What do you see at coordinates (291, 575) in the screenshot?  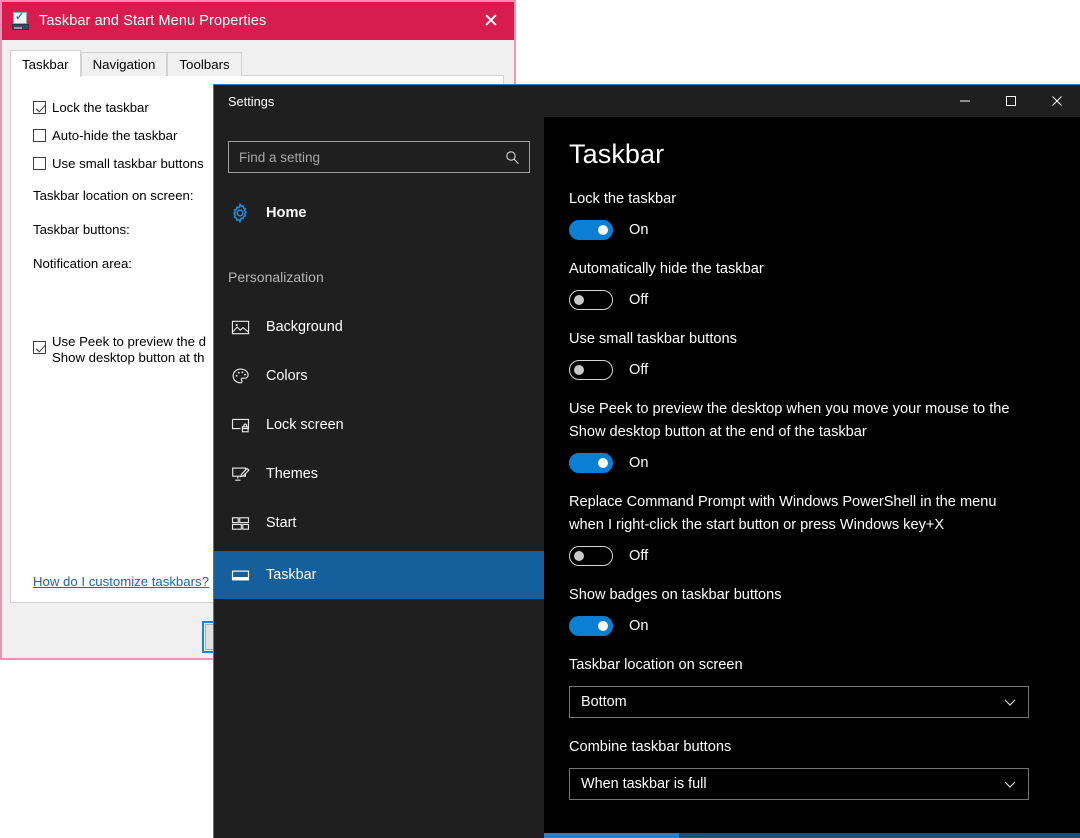 I see `sidebar-item-label: Taskbar` at bounding box center [291, 575].